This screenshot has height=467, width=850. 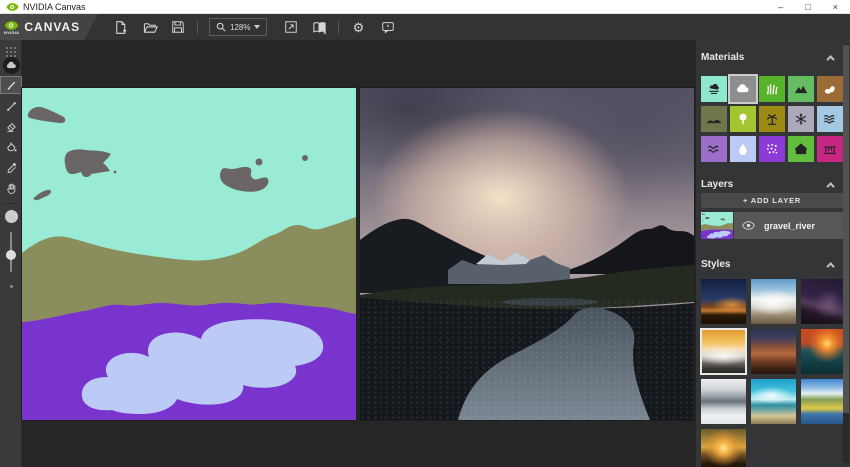 I want to click on zoom-control: 128%, so click(x=238, y=27).